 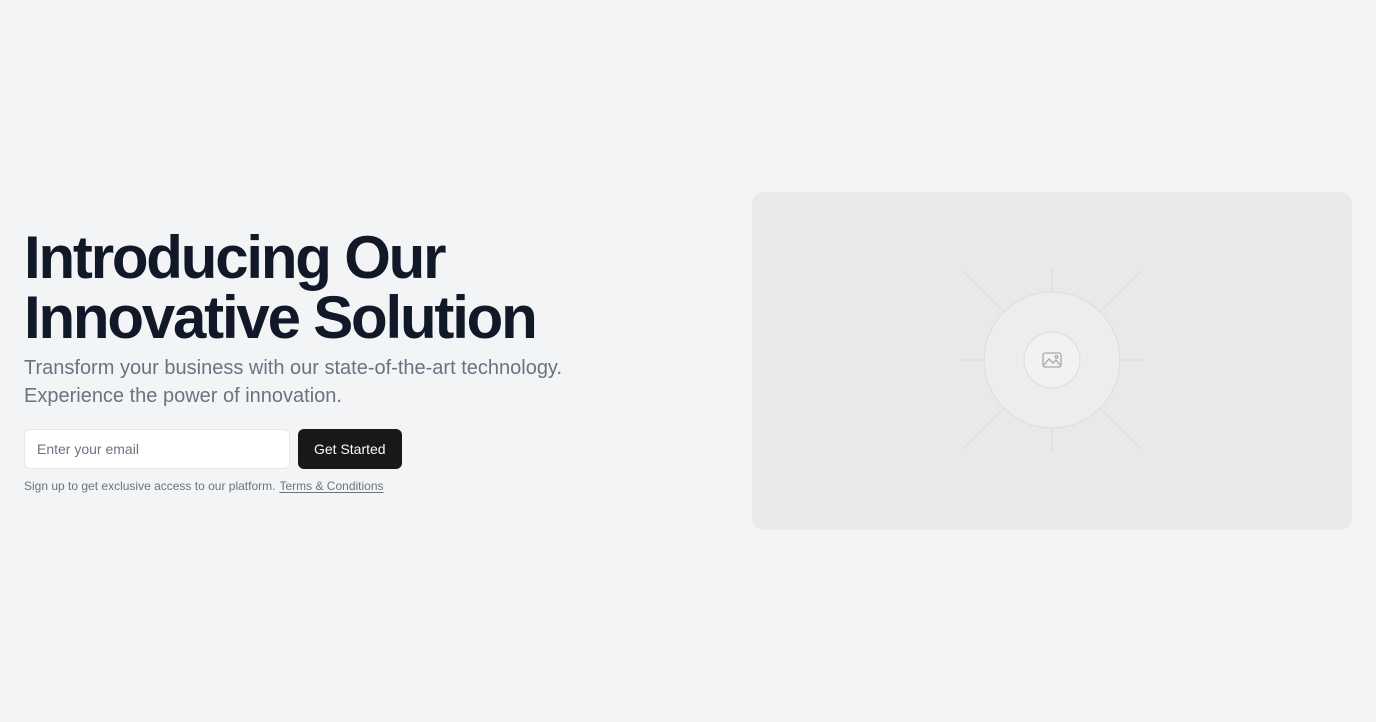 I want to click on headline-line-2: Innovative Solution, so click(x=281, y=317).